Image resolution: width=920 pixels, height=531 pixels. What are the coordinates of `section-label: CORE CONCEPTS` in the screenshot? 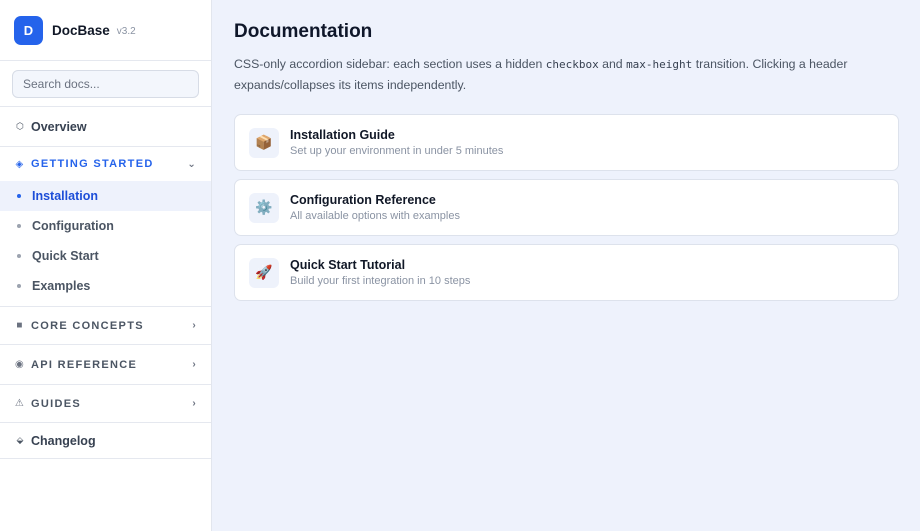 It's located at (87, 325).